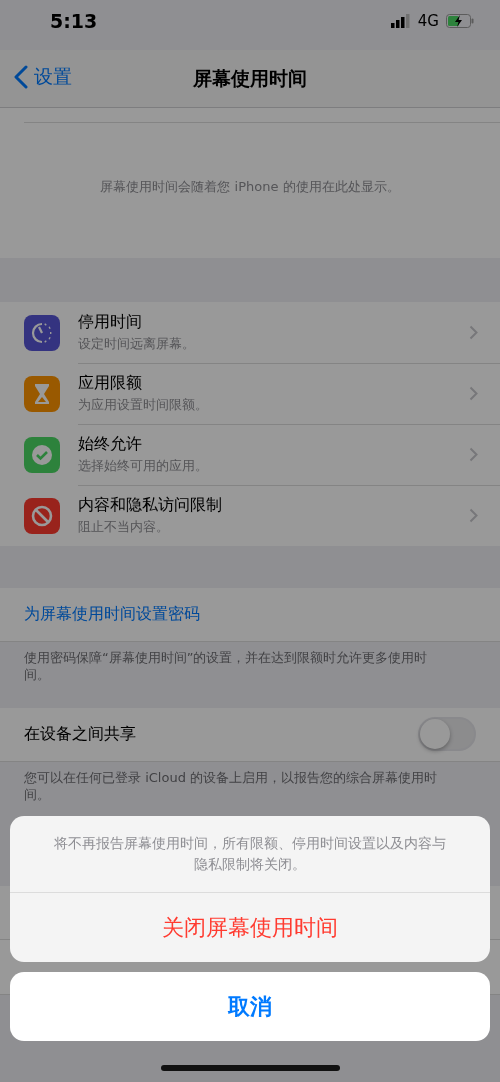 The width and height of the screenshot is (500, 1082). What do you see at coordinates (226, 666) in the screenshot?
I see `passcode-footnote: 使用密码保障“屏幕使用时间”的设置，并在达到限额时允许更多使用时间。` at bounding box center [226, 666].